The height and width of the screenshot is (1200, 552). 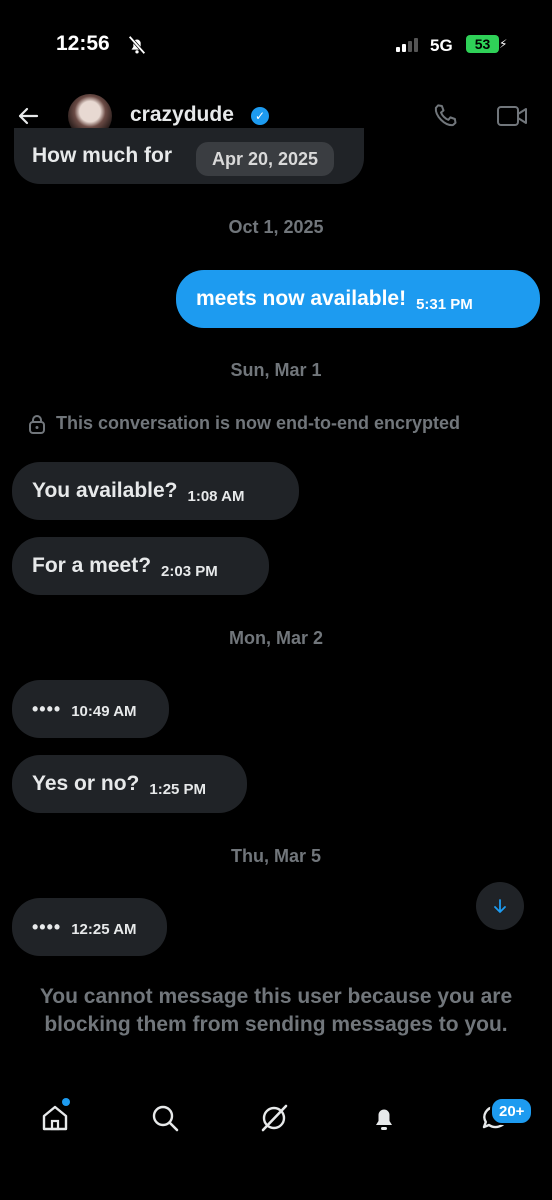 What do you see at coordinates (512, 1111) in the screenshot?
I see `messages-badge: 20+` at bounding box center [512, 1111].